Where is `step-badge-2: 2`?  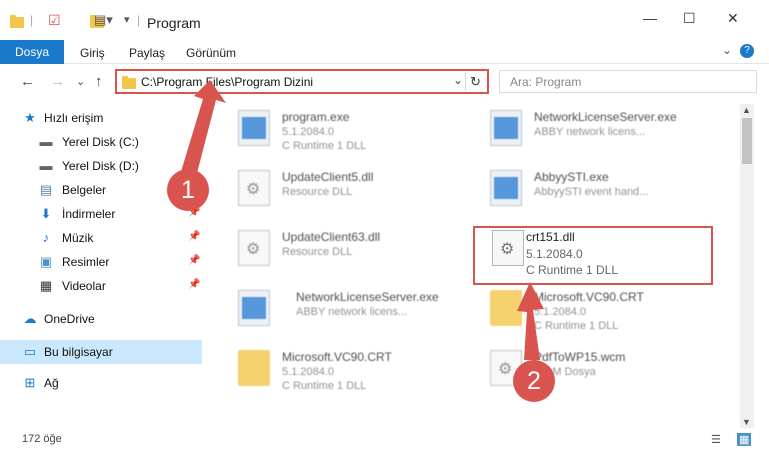
step-badge-2: 2 is located at coordinates (534, 381).